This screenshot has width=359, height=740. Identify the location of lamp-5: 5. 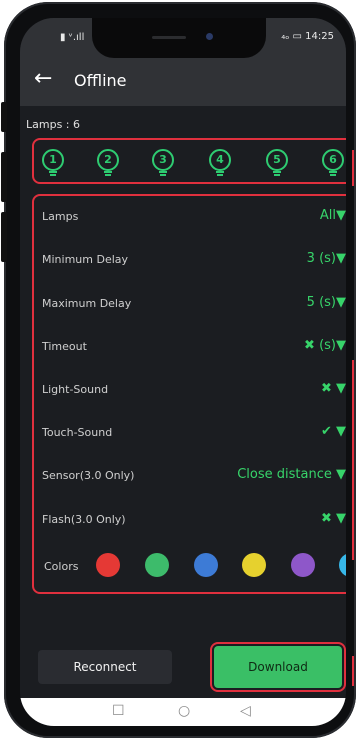
(277, 162).